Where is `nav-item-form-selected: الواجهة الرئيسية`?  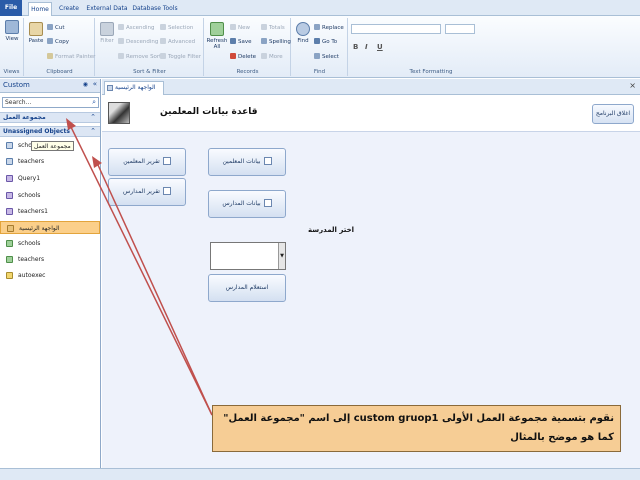 nav-item-form-selected: الواجهة الرئيسية is located at coordinates (50, 227).